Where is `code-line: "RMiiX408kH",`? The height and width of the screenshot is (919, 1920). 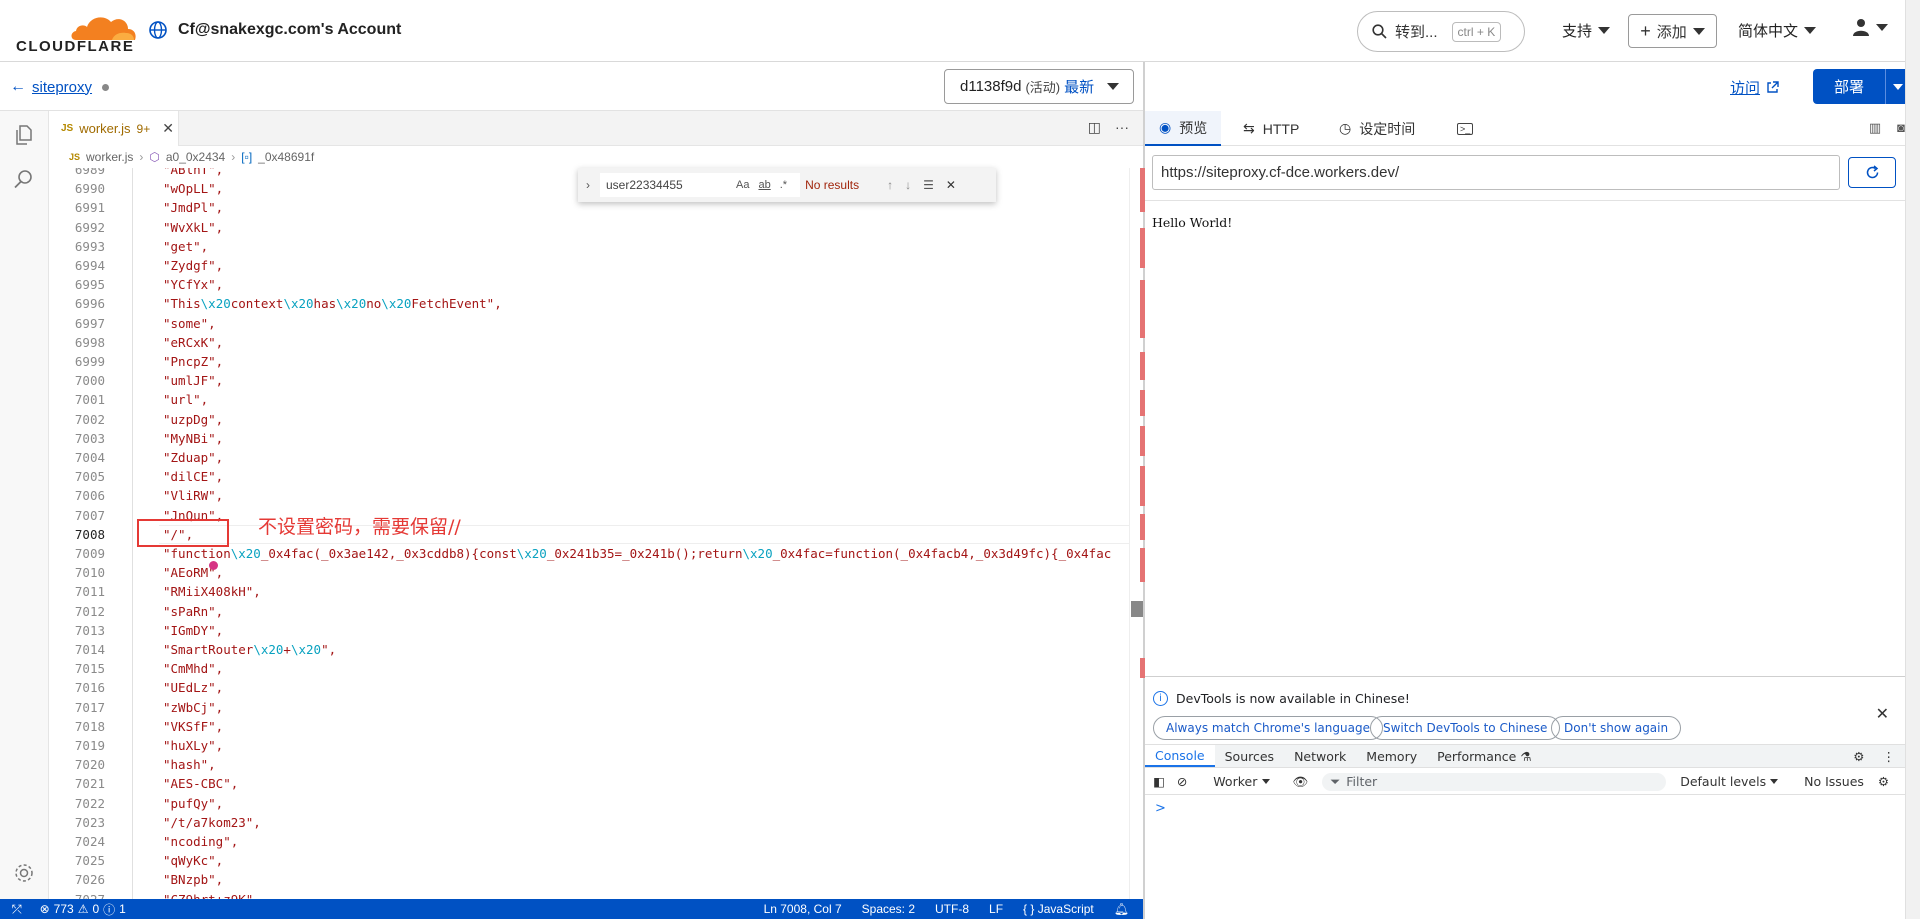
code-line: "RMiiX408kH", is located at coordinates (212, 591).